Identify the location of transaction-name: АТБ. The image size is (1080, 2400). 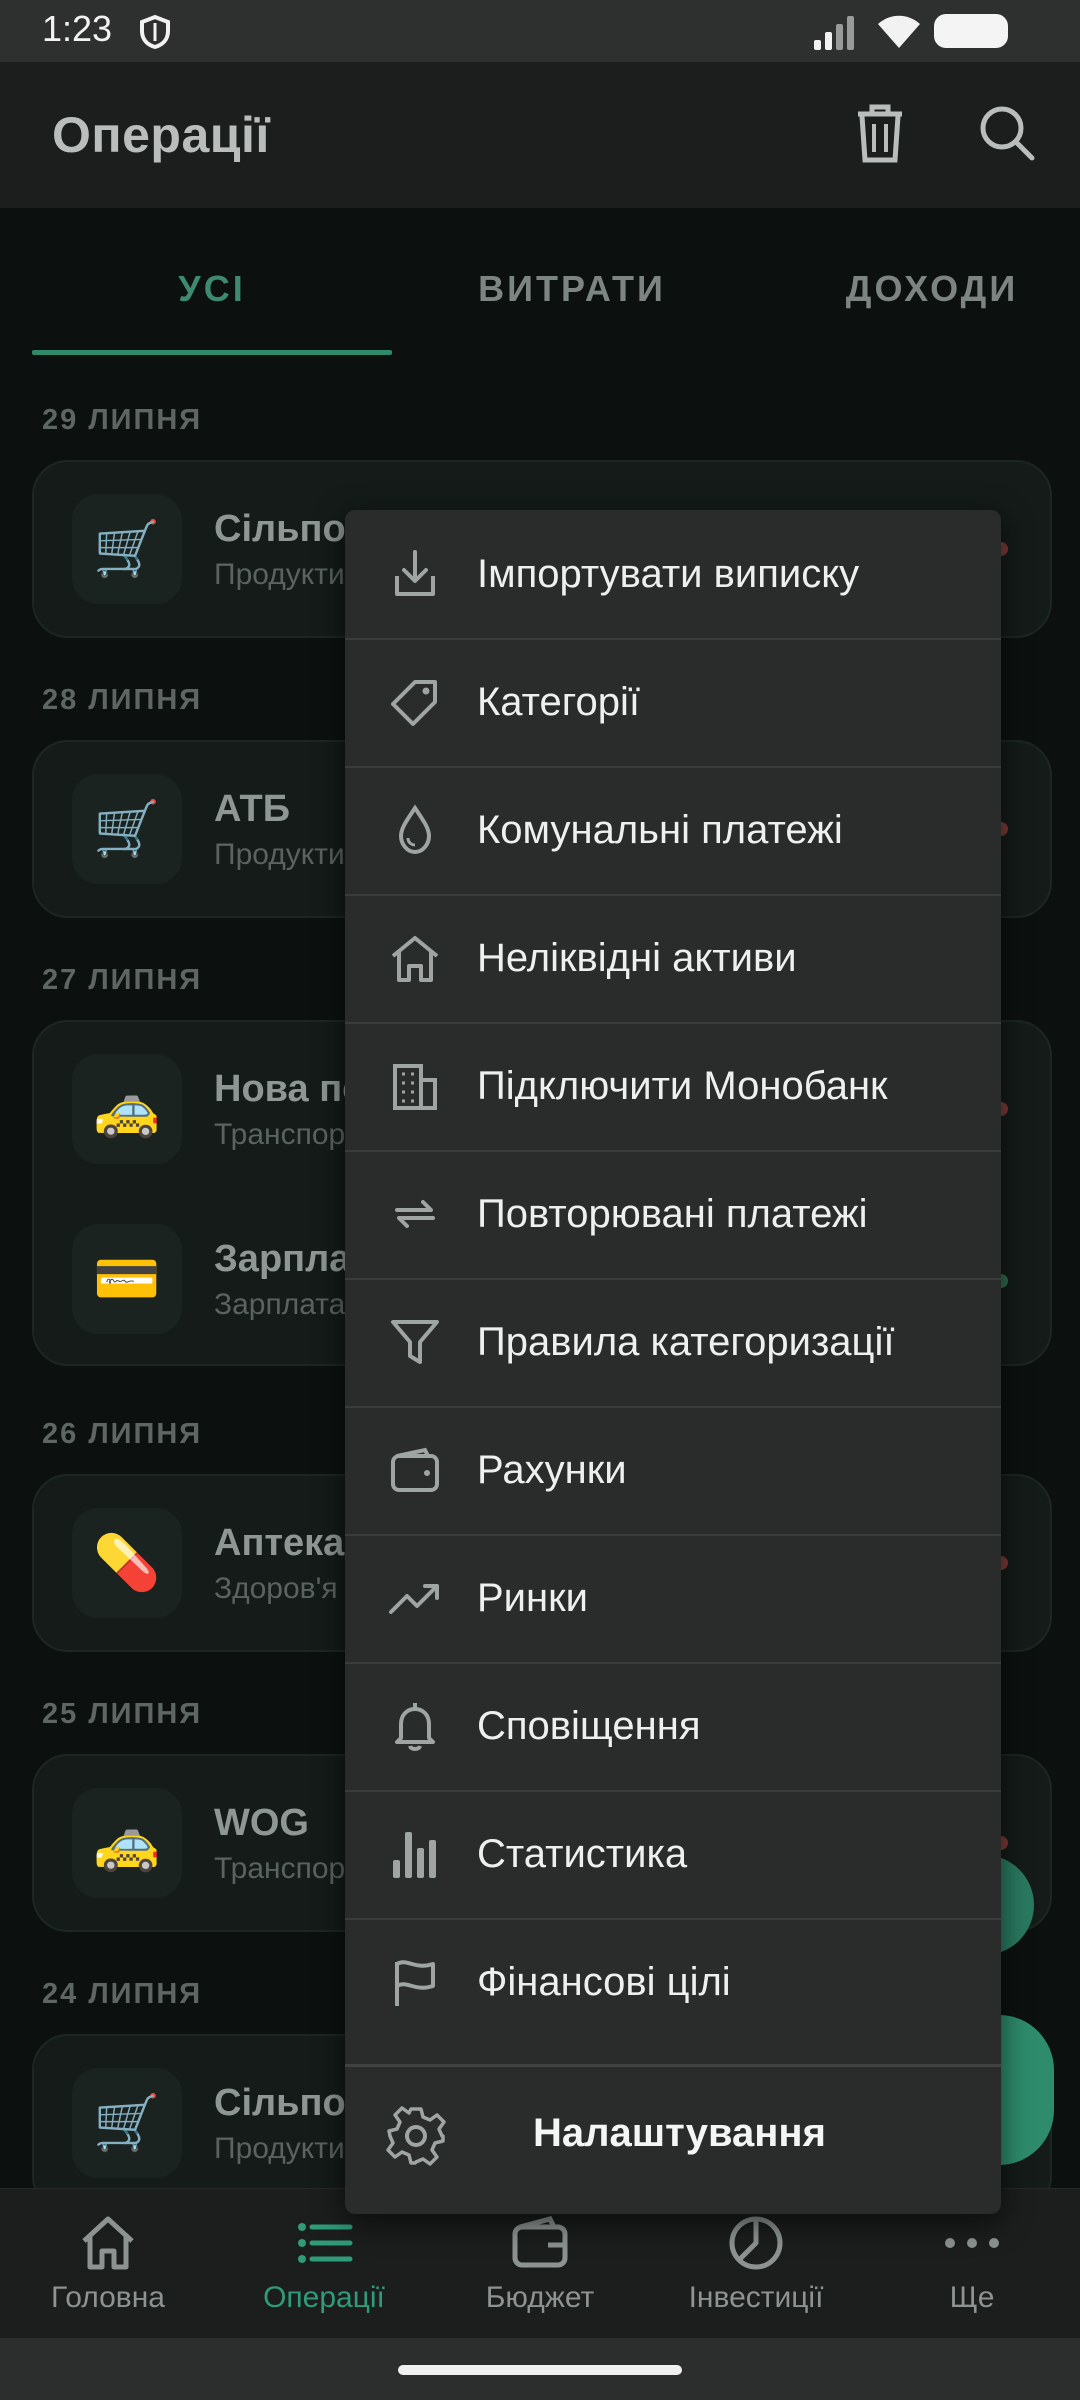
(252, 809).